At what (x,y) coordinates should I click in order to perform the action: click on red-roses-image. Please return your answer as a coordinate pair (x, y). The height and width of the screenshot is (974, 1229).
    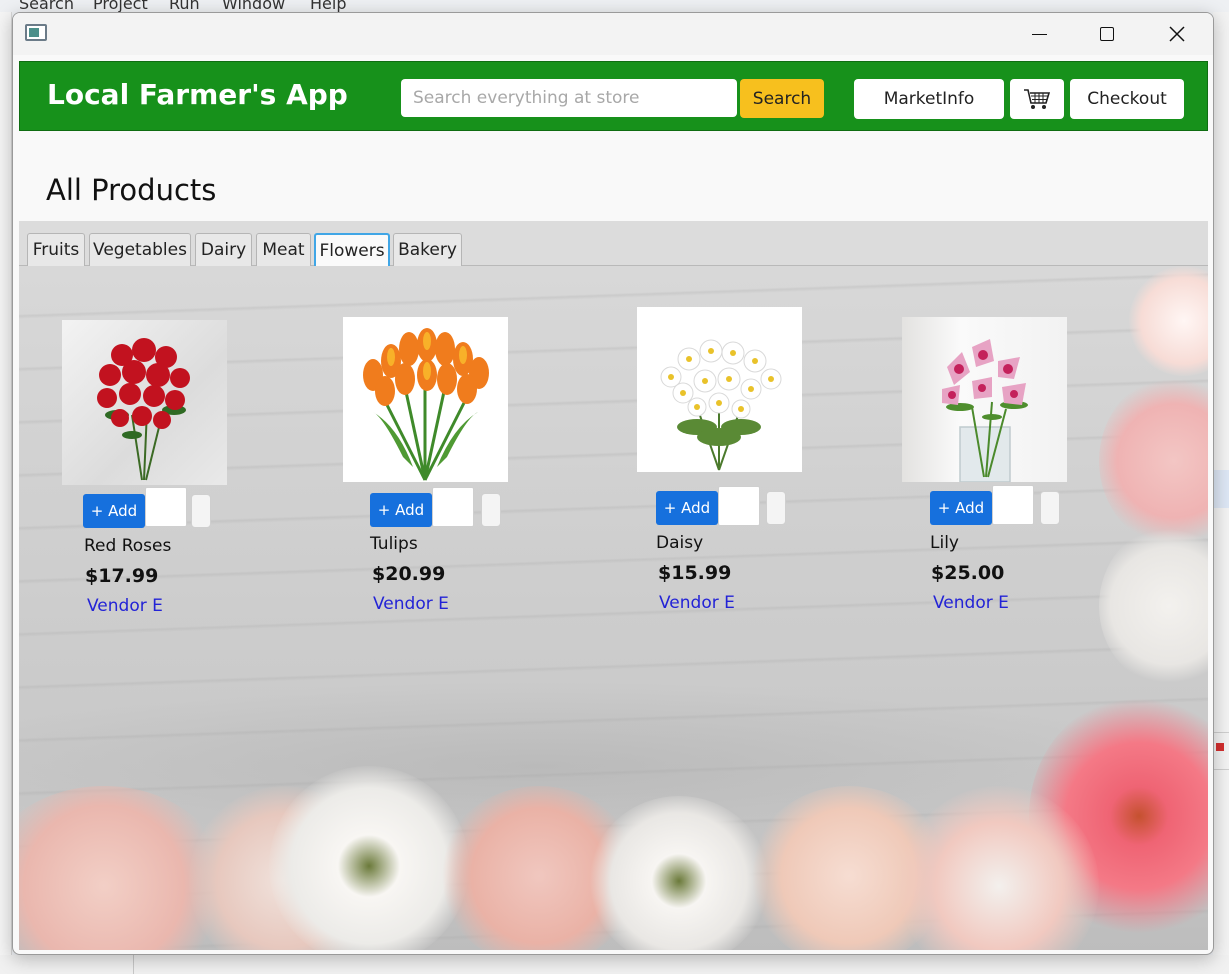
    Looking at the image, I should click on (144, 402).